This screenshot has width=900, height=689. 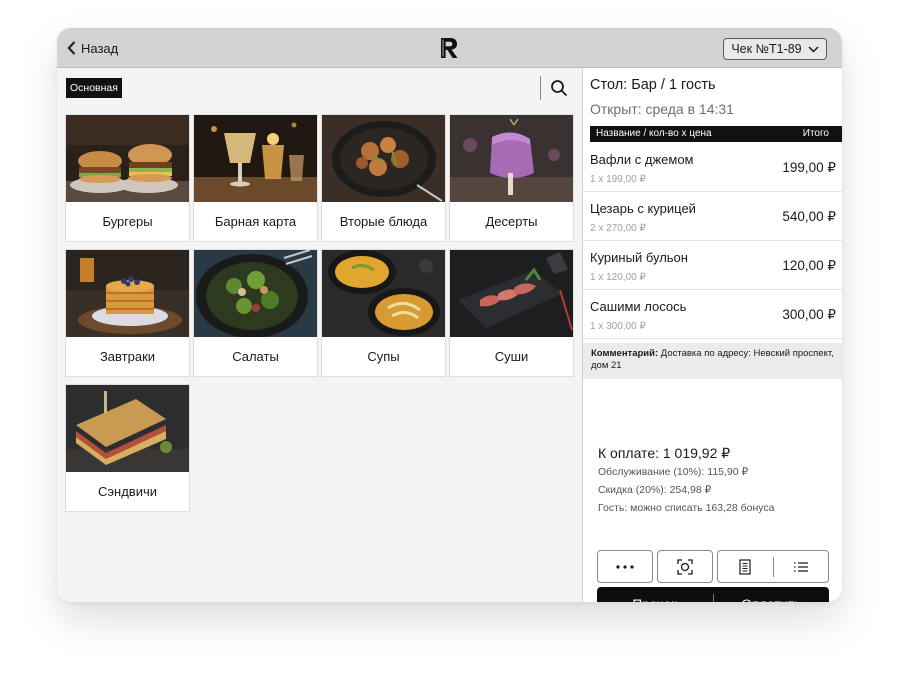 I want to click on category-tile-breakfast: Завтраки, so click(x=127, y=313).